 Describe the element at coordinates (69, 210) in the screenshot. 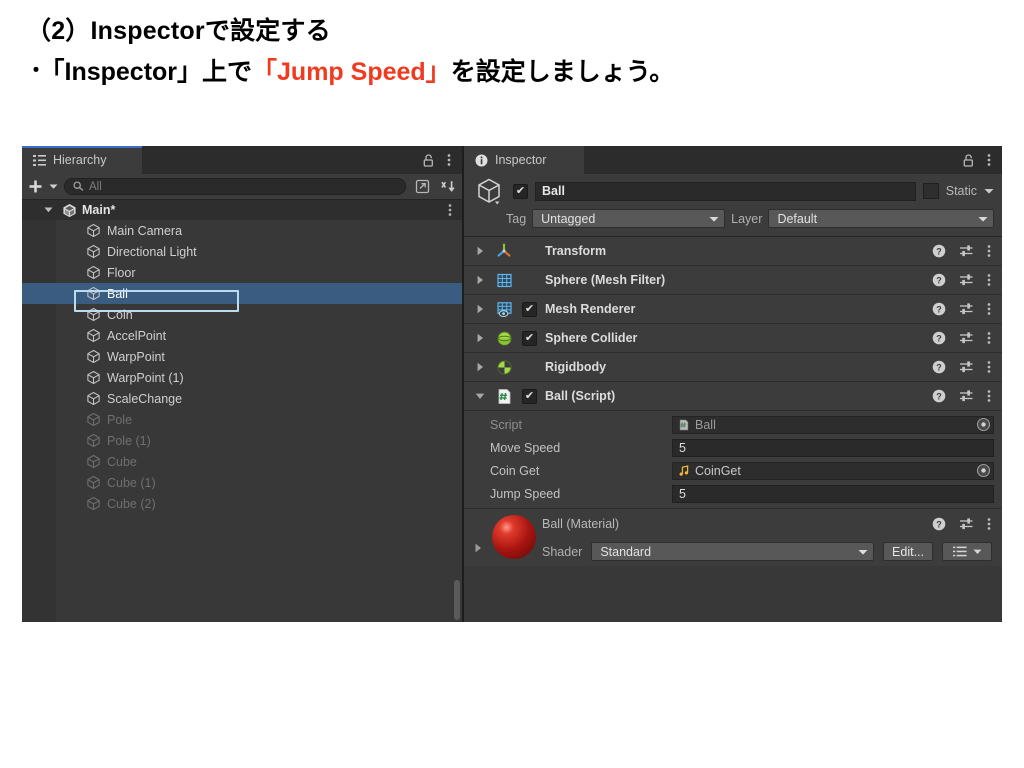

I see `unity-scene-icon` at that location.